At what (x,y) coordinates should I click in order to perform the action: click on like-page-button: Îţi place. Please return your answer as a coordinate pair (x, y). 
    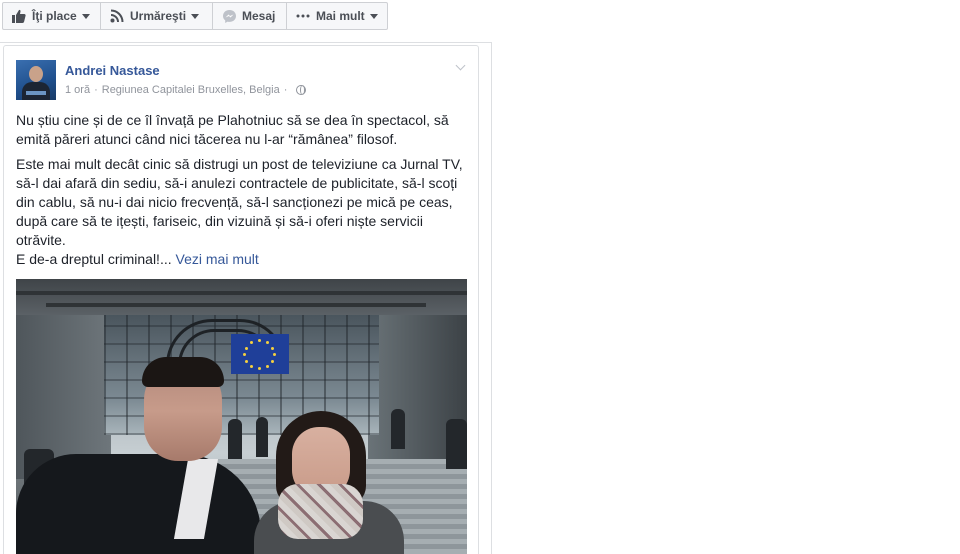
    Looking at the image, I should click on (51, 16).